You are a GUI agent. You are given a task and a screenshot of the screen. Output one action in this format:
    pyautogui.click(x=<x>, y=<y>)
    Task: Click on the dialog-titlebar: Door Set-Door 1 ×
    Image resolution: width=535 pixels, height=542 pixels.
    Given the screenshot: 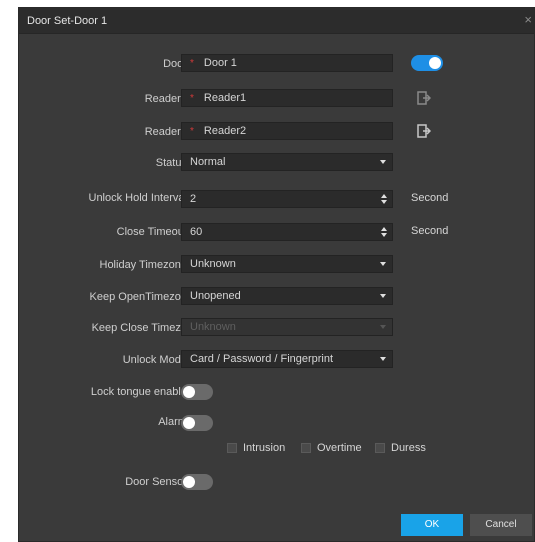 What is the action you would take?
    pyautogui.click(x=276, y=21)
    